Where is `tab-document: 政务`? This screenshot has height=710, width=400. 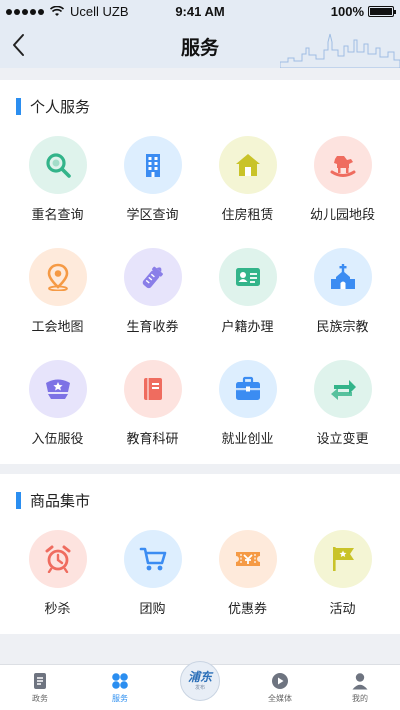 tab-document: 政务 is located at coordinates (40, 687).